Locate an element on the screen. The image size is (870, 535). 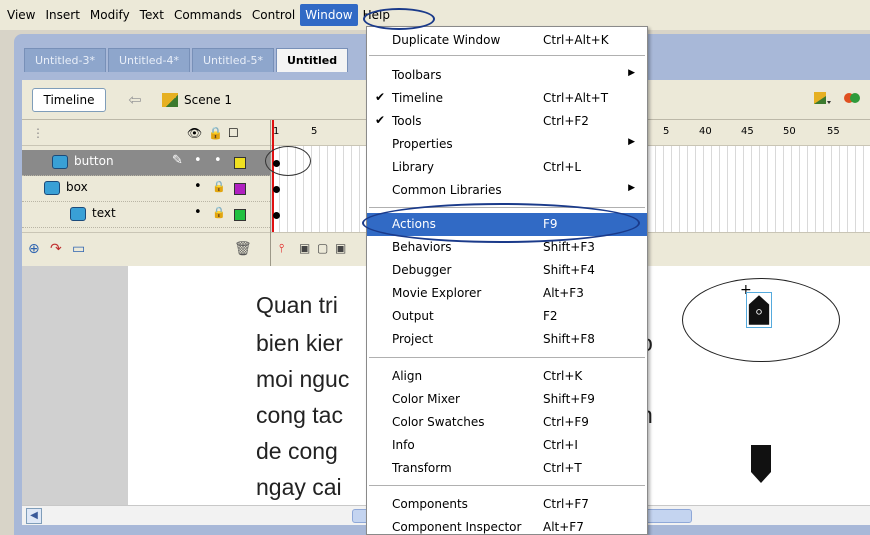
menu-item-tools: ✔ Tools Ctrl+F2 is located at coordinates (507, 121).